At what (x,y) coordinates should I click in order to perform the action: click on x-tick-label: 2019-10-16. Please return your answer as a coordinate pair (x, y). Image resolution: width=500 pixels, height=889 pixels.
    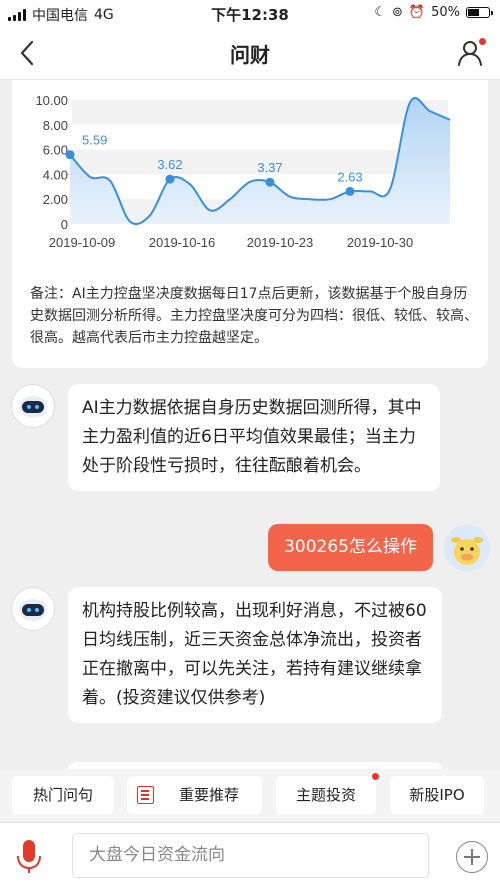
    Looking at the image, I should click on (182, 242).